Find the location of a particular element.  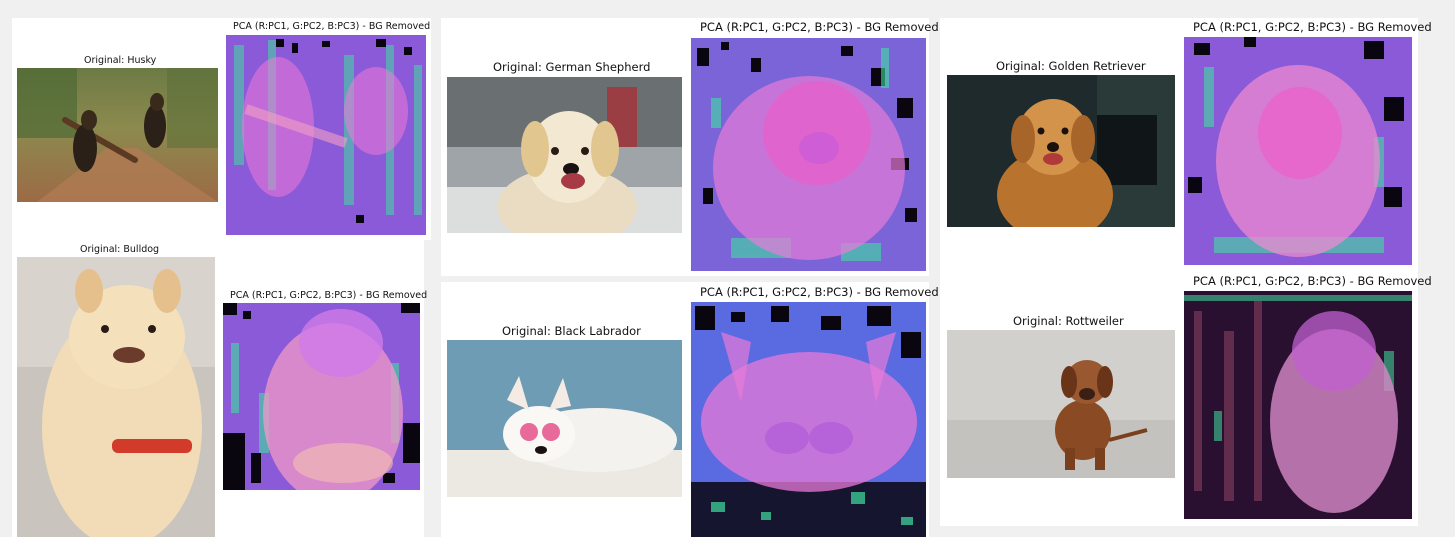

pca-image-german-shepherd is located at coordinates (808, 154).